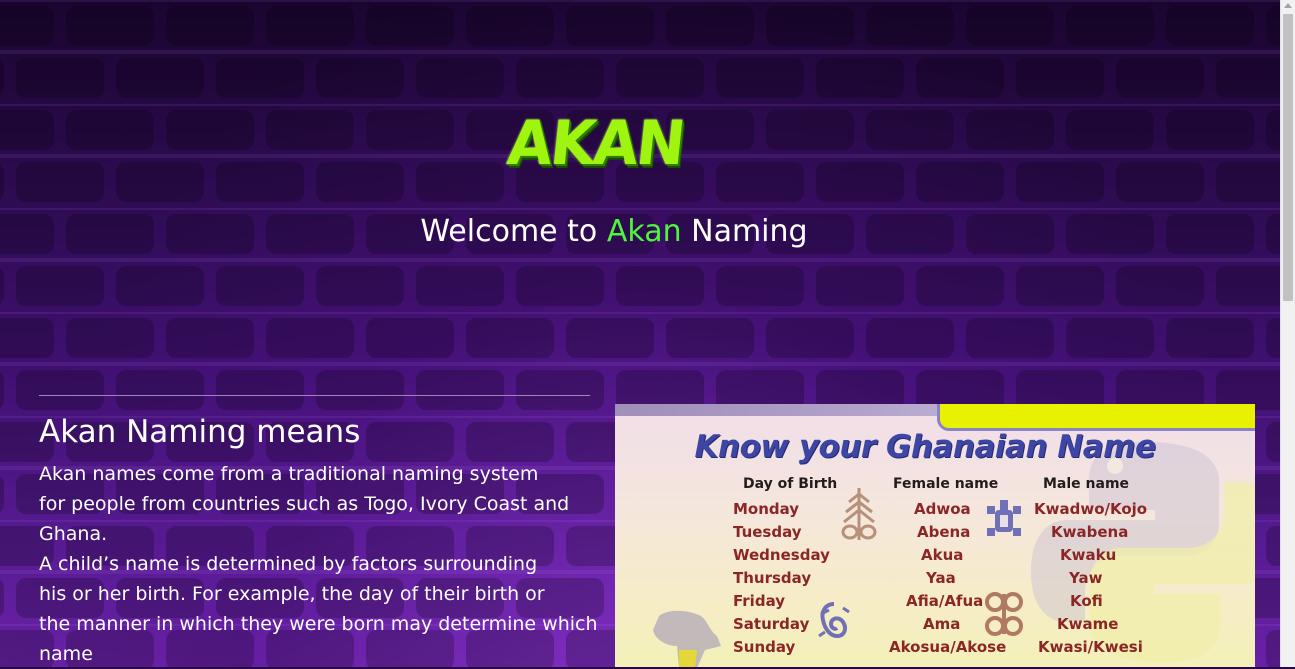 This screenshot has height=669, width=1295. What do you see at coordinates (596, 143) in the screenshot?
I see `akan-logo: AKAN` at bounding box center [596, 143].